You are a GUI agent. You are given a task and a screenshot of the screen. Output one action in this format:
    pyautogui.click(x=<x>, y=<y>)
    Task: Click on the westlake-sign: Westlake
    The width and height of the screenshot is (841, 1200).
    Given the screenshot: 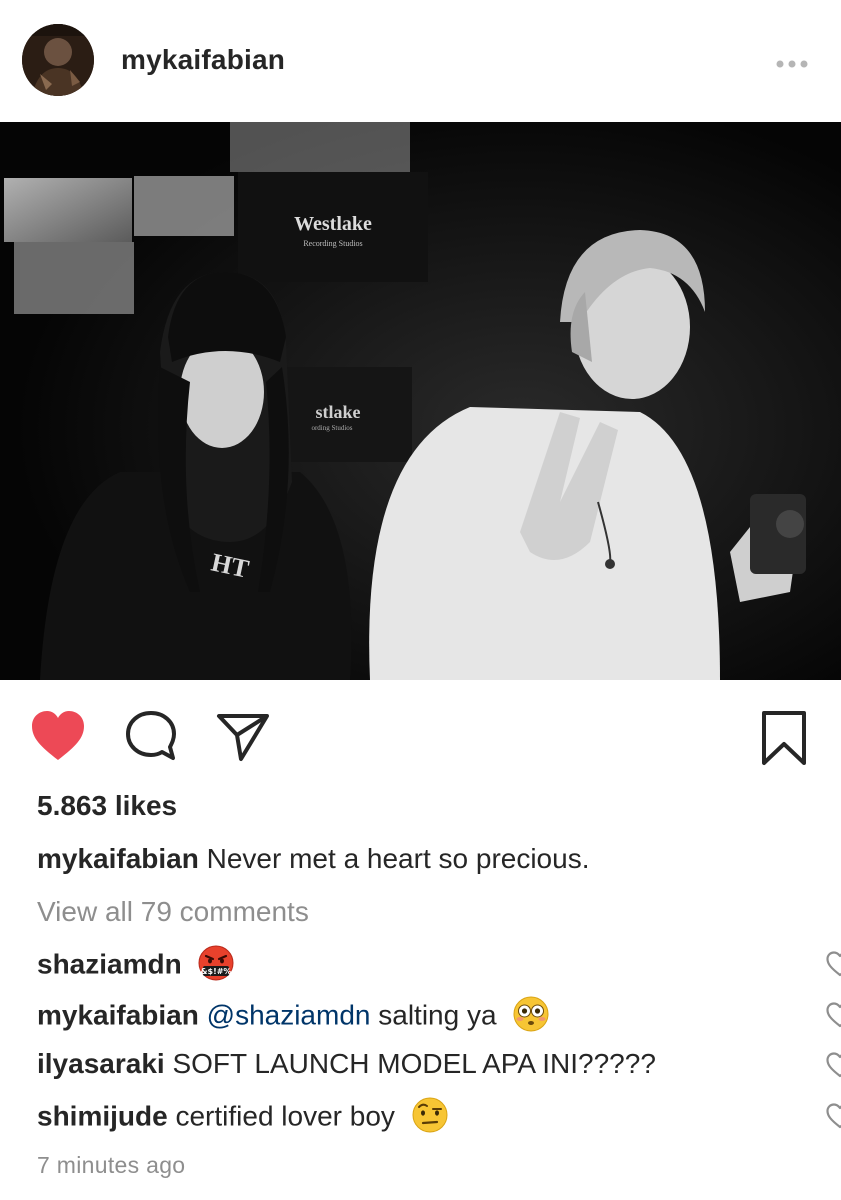 What is the action you would take?
    pyautogui.click(x=333, y=224)
    